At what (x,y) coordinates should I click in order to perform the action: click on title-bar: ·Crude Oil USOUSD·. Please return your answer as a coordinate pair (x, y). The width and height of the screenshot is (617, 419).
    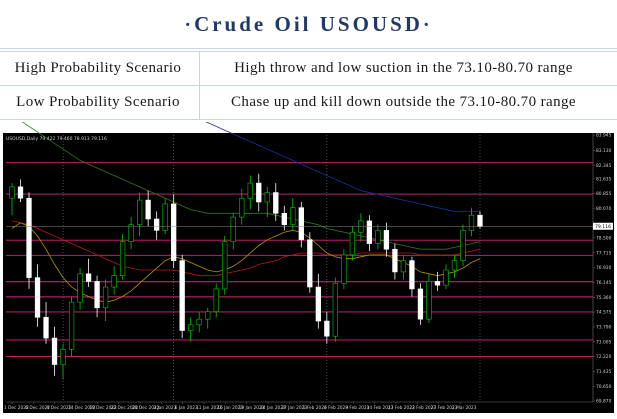
    Looking at the image, I should click on (308, 24).